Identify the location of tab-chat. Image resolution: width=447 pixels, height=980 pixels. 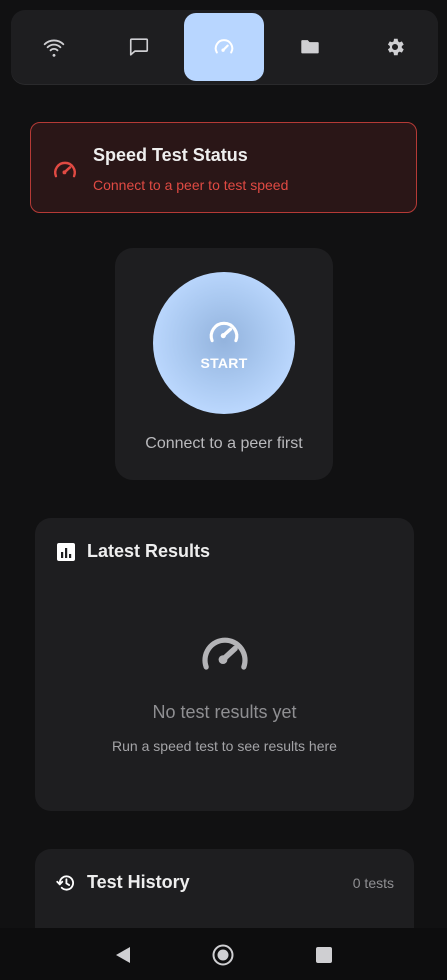
(139, 47).